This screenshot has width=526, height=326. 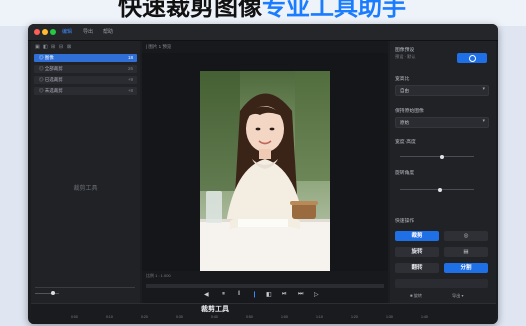 What do you see at coordinates (67, 31) in the screenshot?
I see `menu-item-edit: 编辑` at bounding box center [67, 31].